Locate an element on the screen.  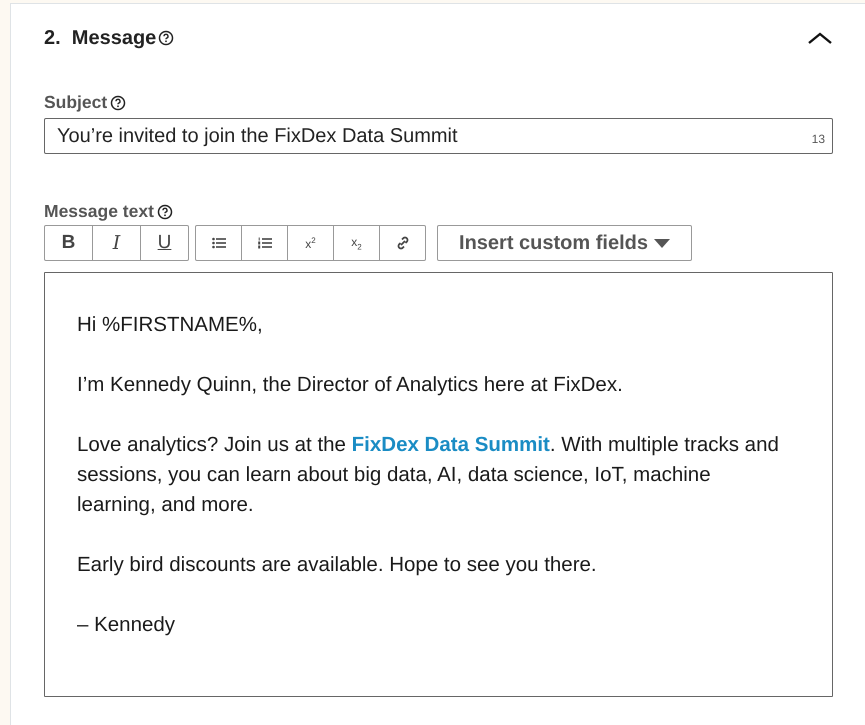
link-button is located at coordinates (402, 243).